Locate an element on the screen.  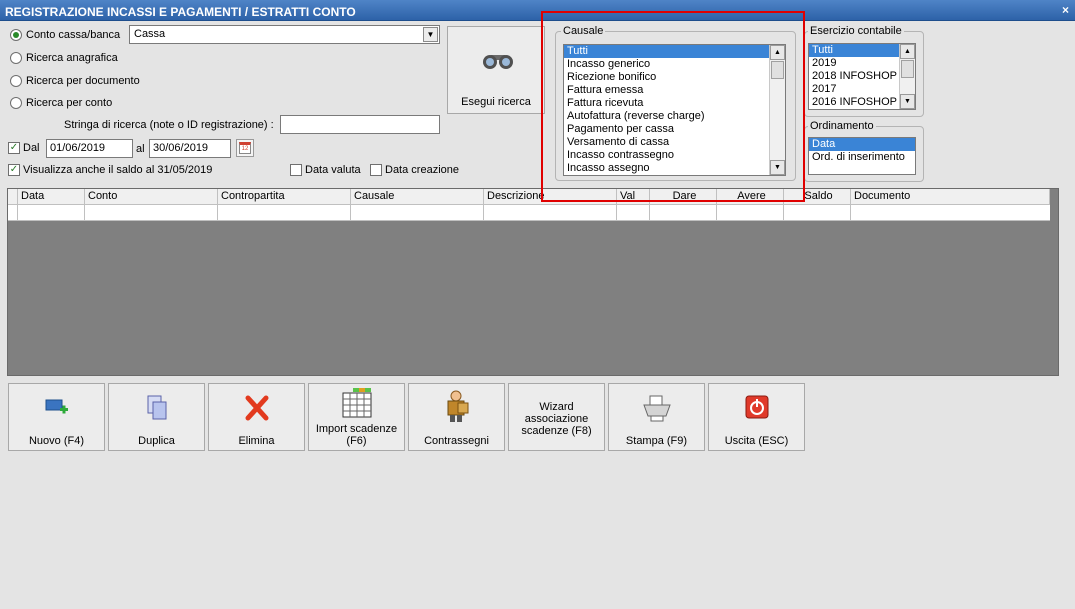
grid-col-contropartita: Contropartita is located at coordinates (284, 197).